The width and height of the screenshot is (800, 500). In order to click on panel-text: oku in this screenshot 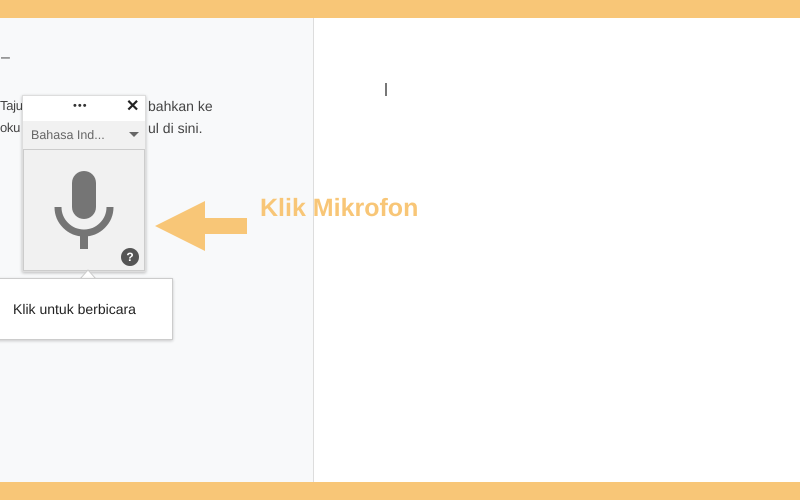, I will do `click(10, 128)`.